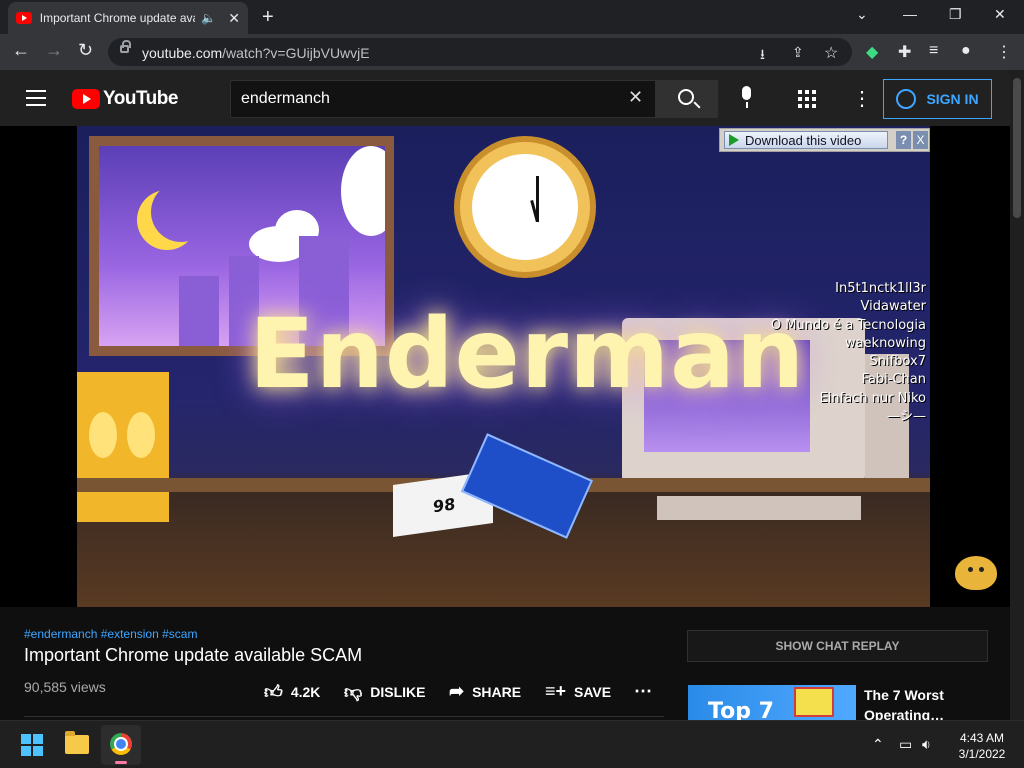  What do you see at coordinates (798, 52) in the screenshot?
I see `share-icon: ⇪` at bounding box center [798, 52].